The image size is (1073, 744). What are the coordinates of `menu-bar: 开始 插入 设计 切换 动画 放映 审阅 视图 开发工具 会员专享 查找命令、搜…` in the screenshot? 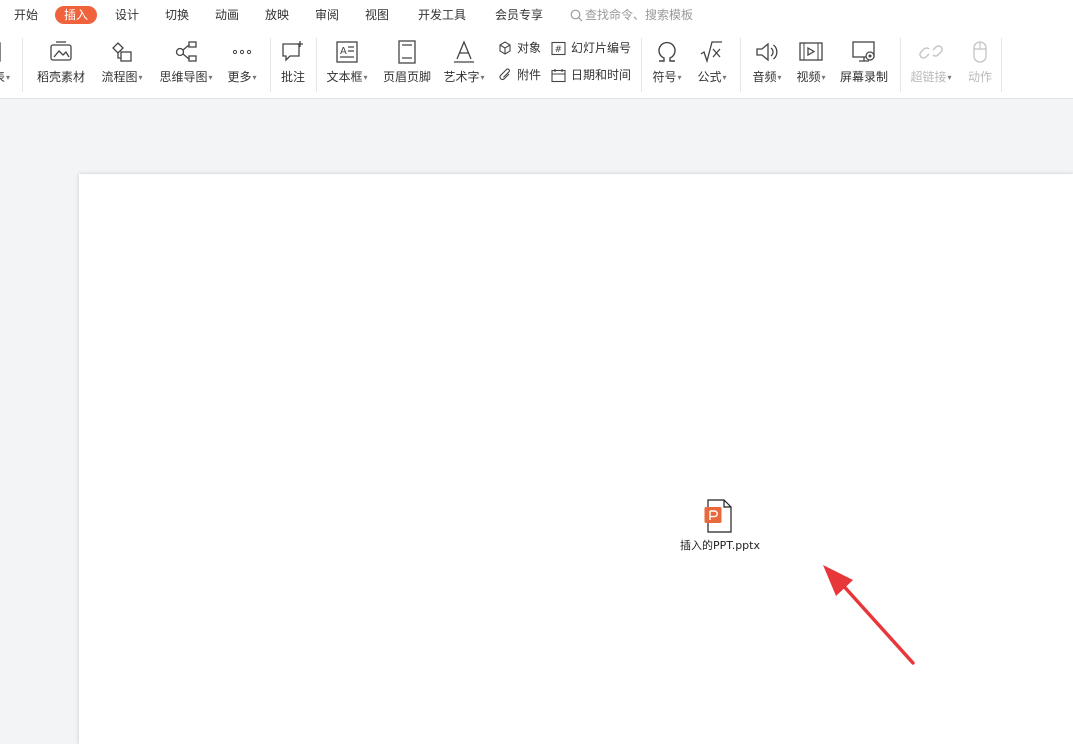 It's located at (536, 15).